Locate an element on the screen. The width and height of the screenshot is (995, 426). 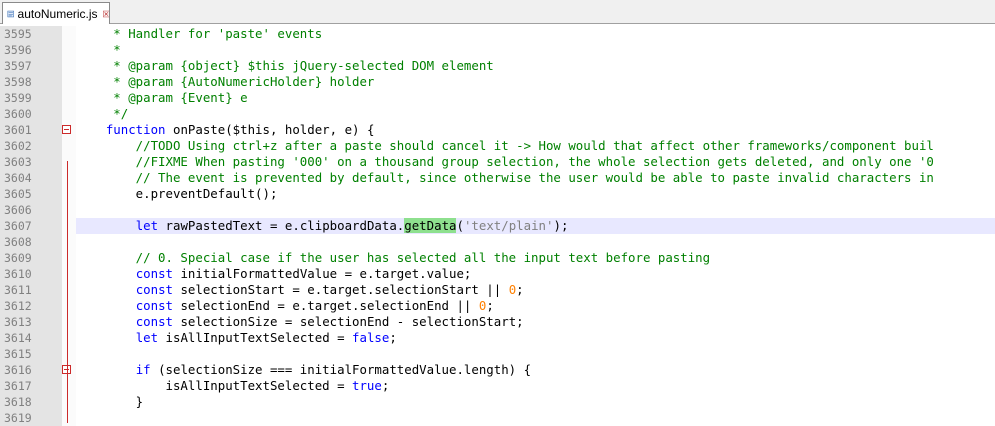
line-number-gutter: 3600 is located at coordinates (31, 114).